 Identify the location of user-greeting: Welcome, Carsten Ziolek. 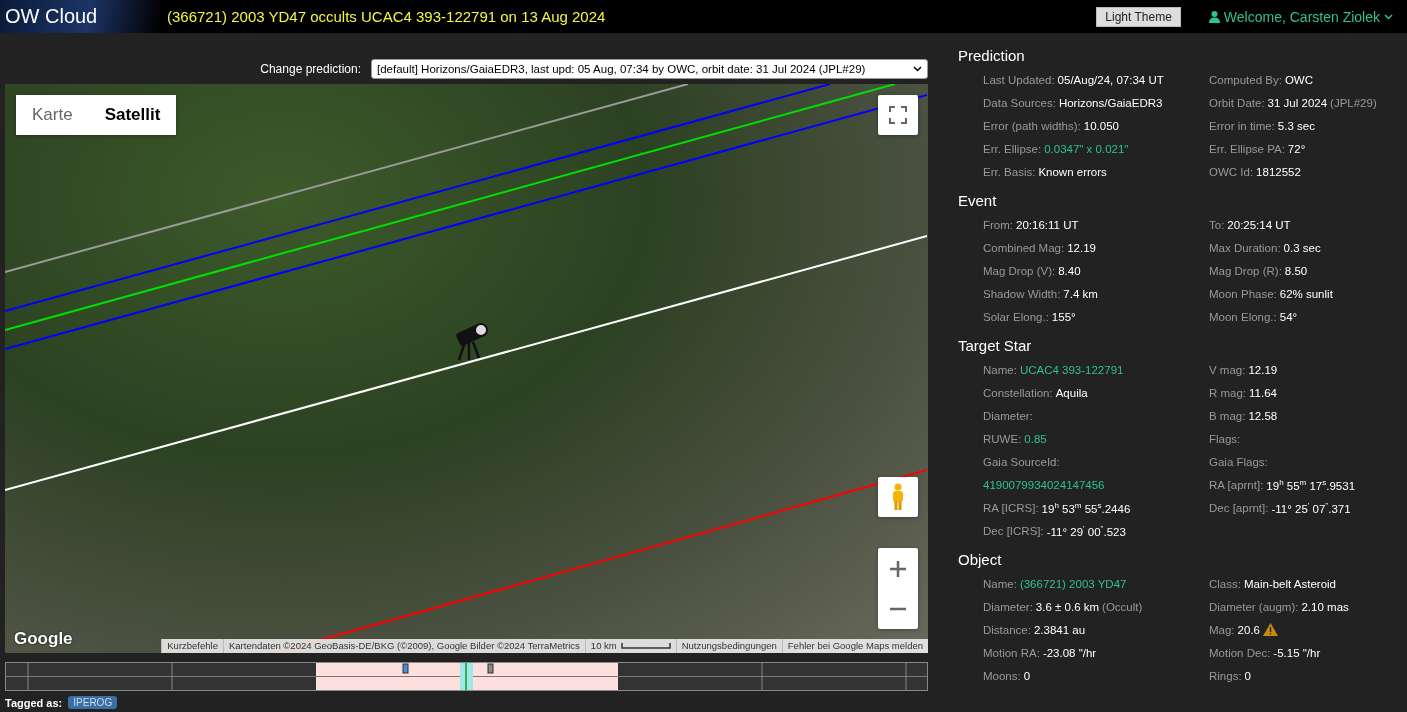
(1301, 16).